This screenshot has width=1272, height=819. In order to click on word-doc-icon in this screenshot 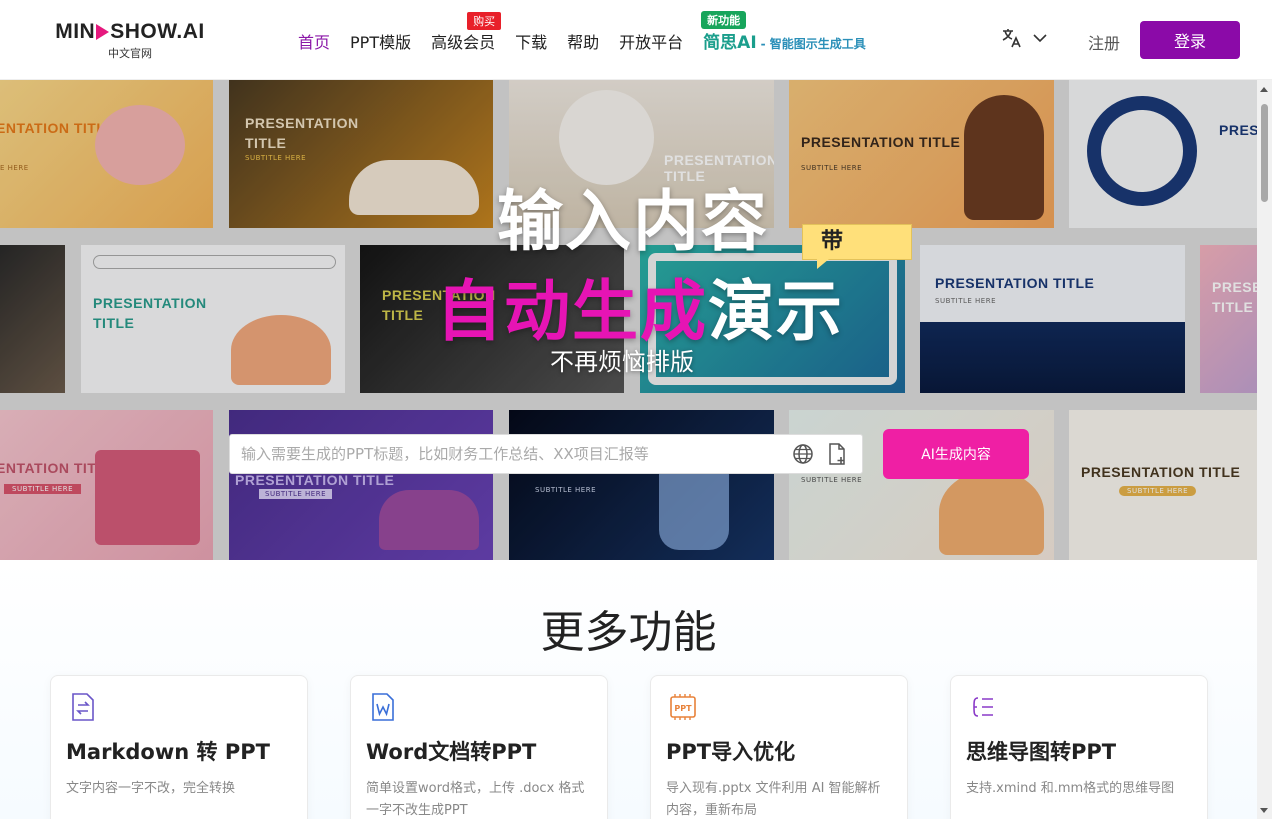, I will do `click(383, 707)`.